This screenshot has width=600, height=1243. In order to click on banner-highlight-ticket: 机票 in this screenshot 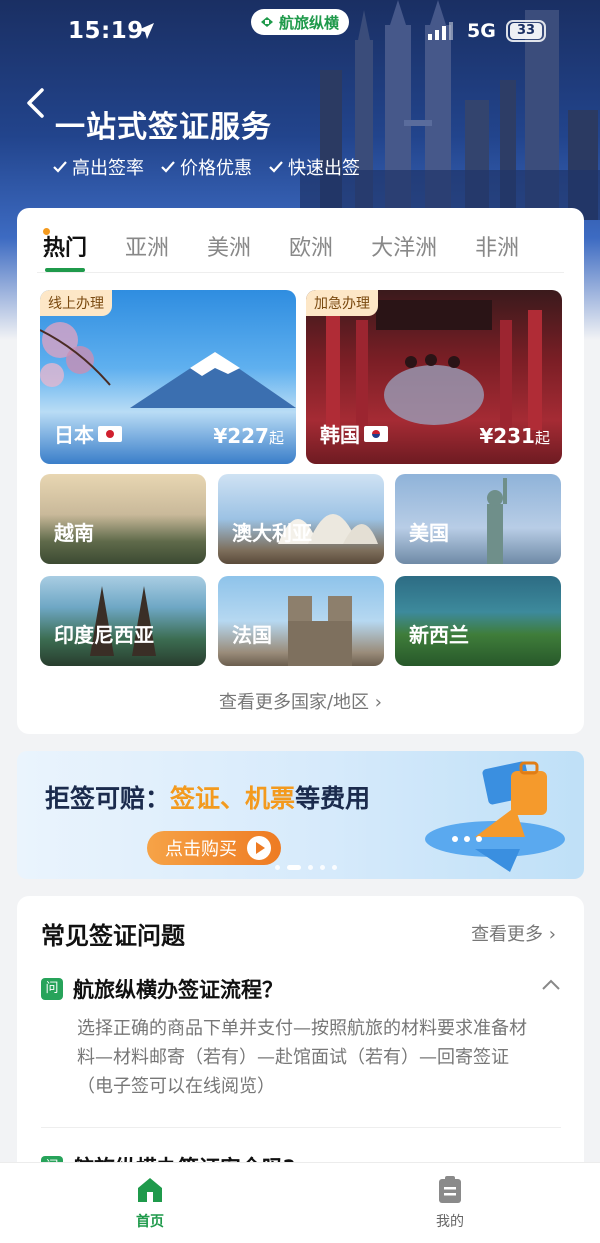, I will do `click(270, 798)`.